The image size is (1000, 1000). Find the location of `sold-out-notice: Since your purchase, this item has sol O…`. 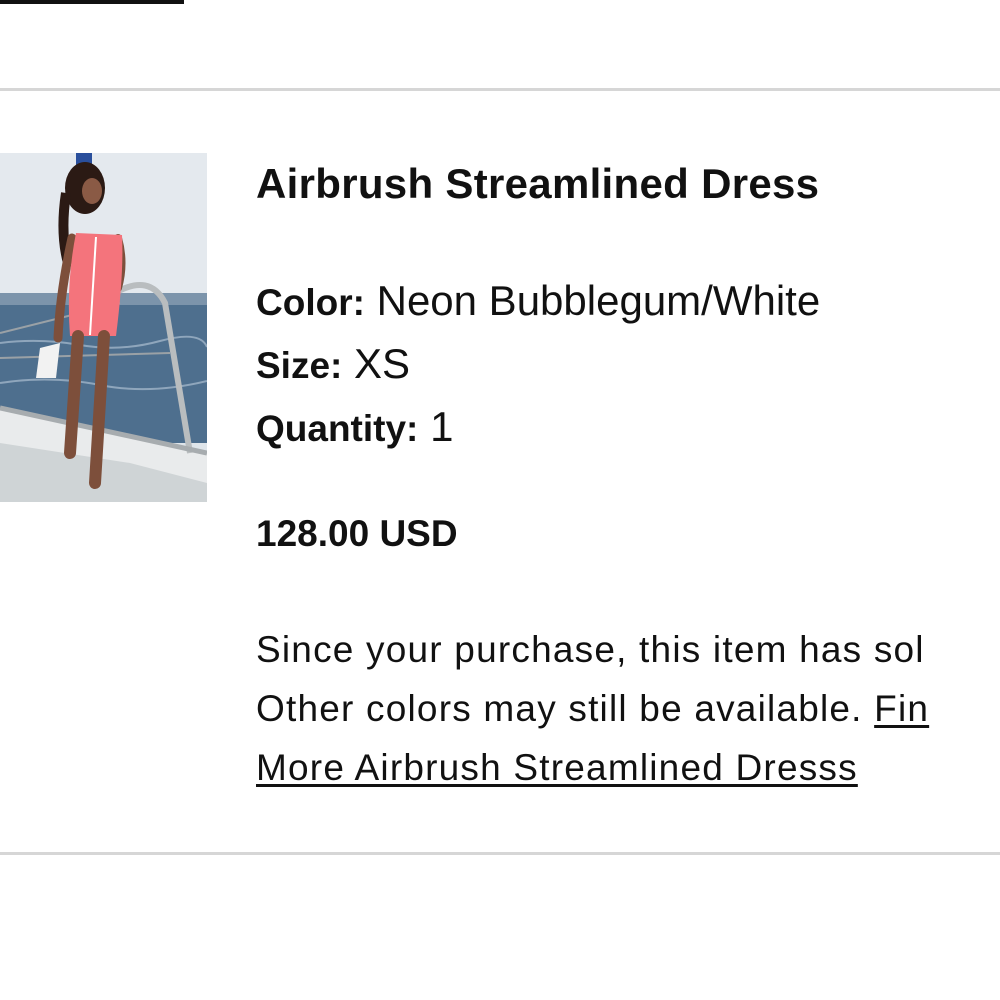

sold-out-notice: Since your purchase, this item has sol O… is located at coordinates (628, 708).